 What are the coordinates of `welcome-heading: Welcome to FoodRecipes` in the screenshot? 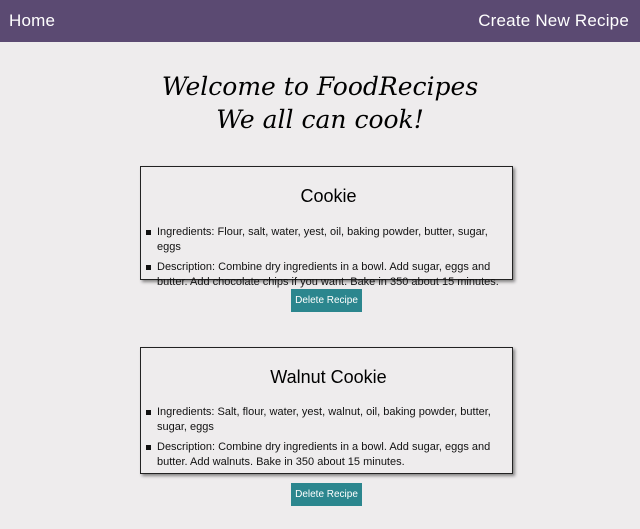 It's located at (320, 86).